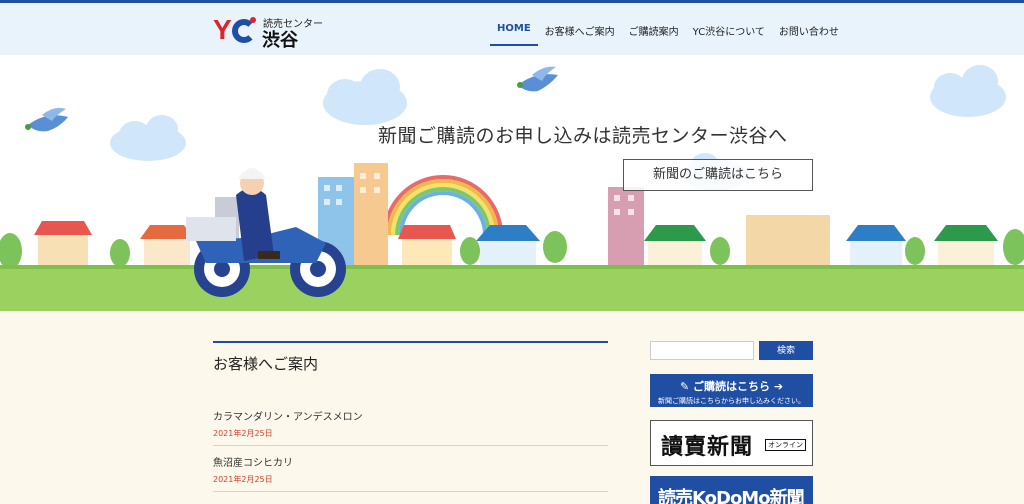  Describe the element at coordinates (222, 29) in the screenshot. I see `logo-mark-y: Y` at that location.